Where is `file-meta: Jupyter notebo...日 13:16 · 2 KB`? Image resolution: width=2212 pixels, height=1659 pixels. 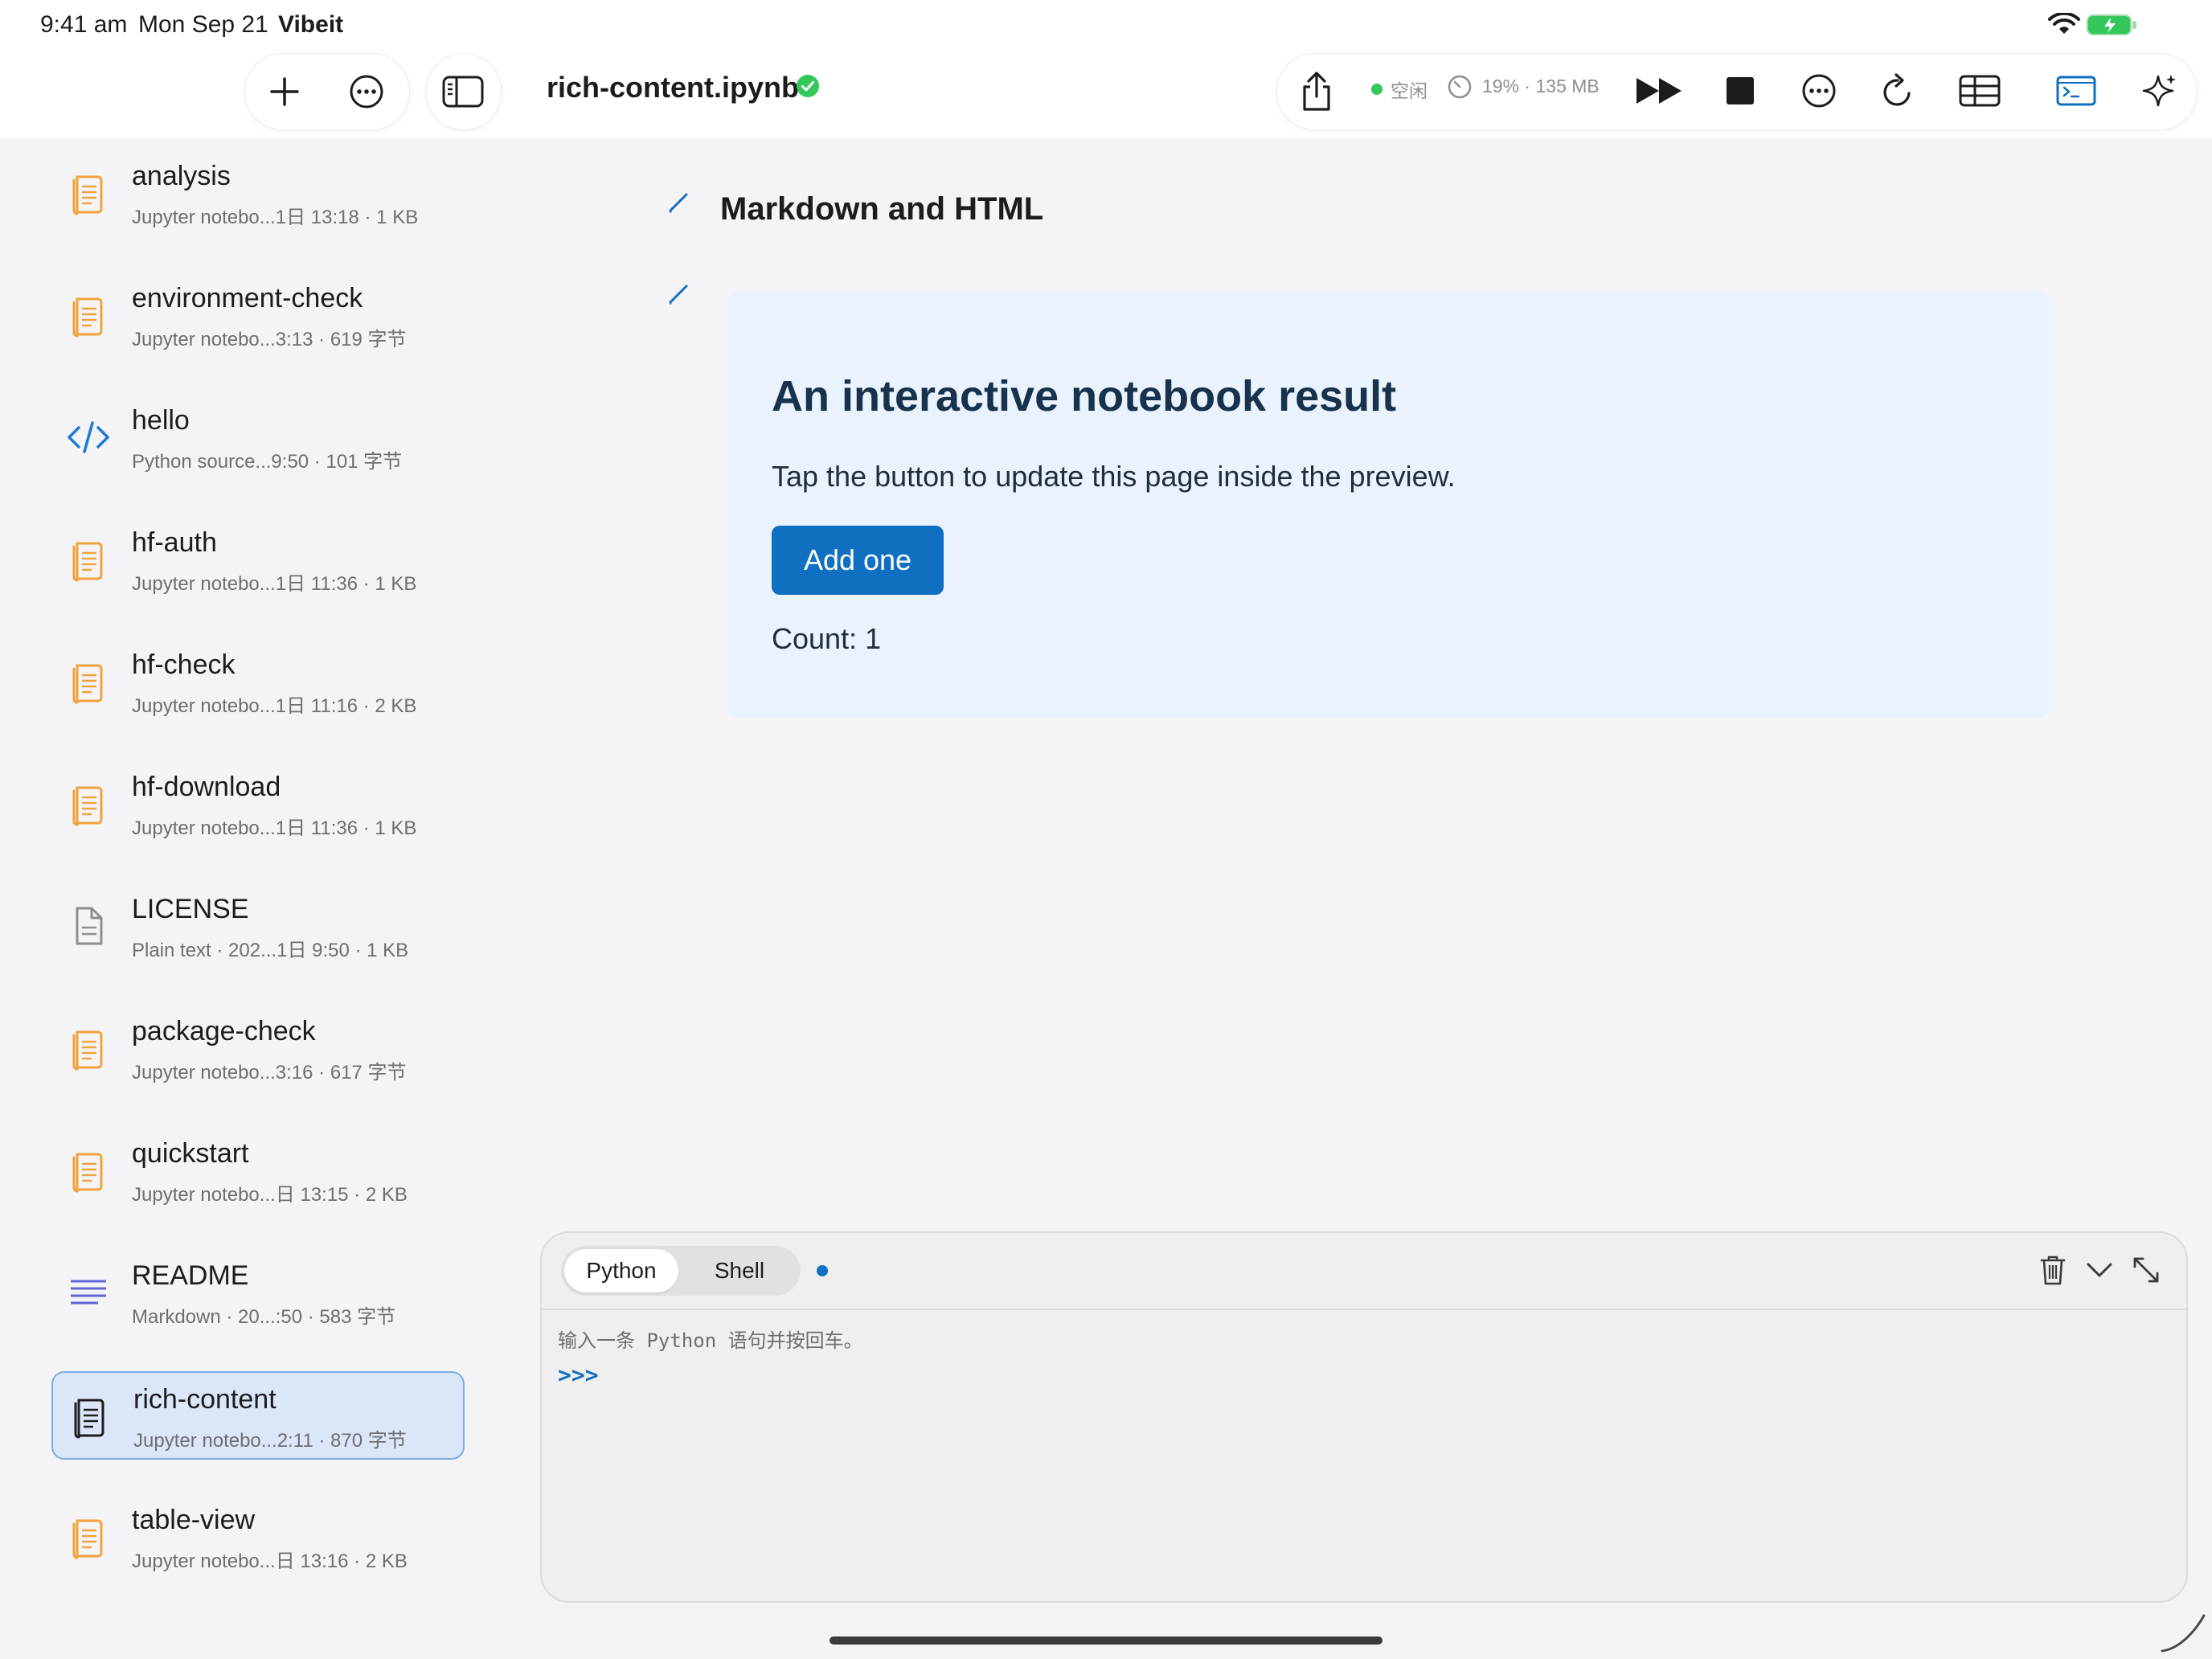
file-meta: Jupyter notebo...日 13:16 · 2 KB is located at coordinates (270, 1561).